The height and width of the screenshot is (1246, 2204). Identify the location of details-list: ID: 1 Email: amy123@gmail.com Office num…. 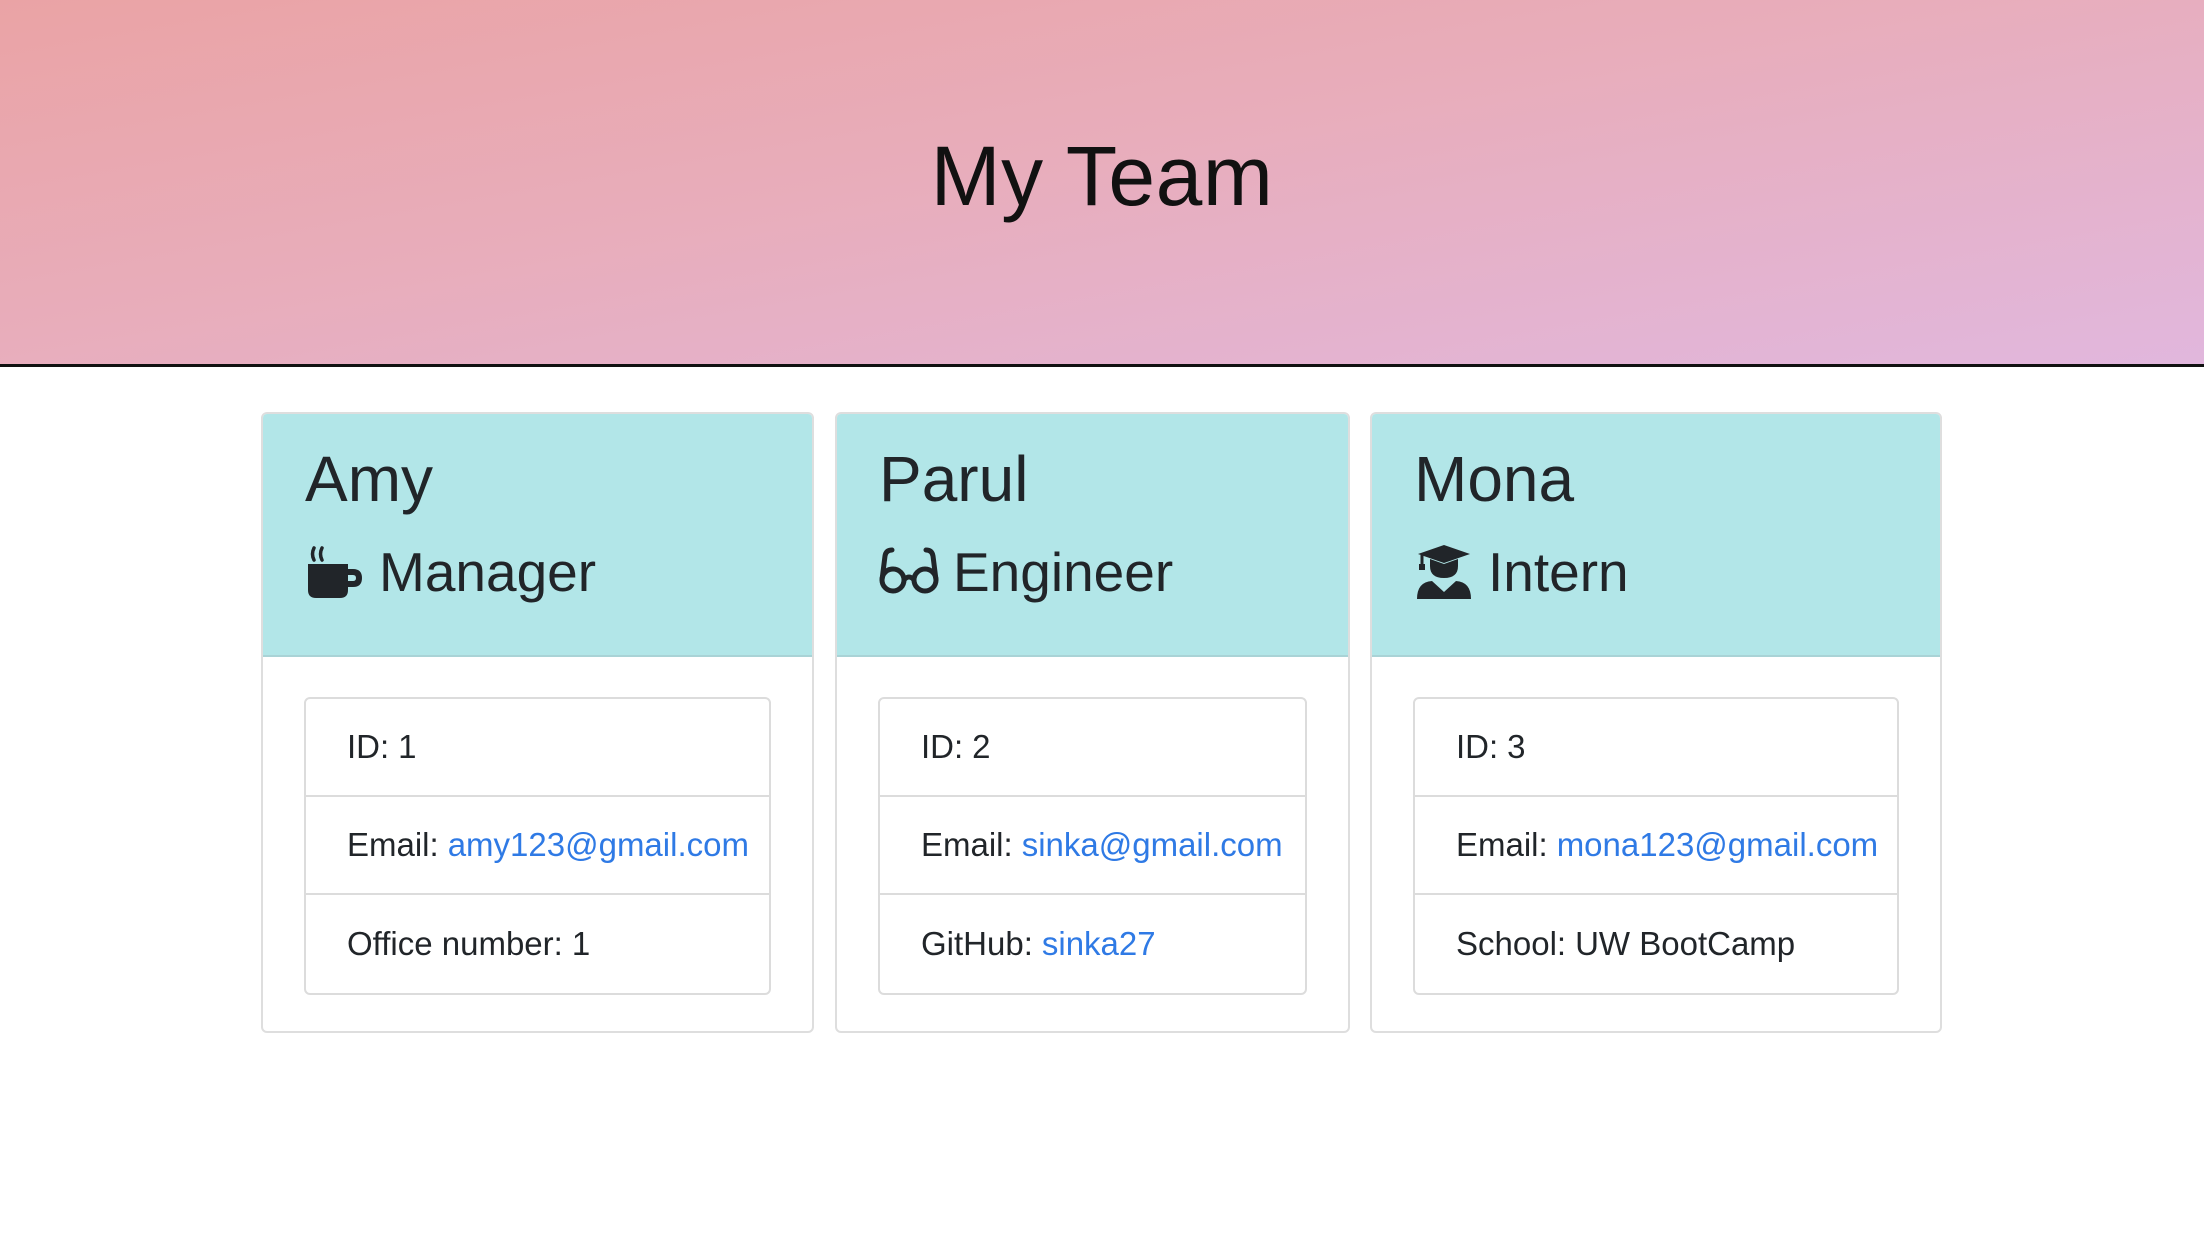
(537, 846).